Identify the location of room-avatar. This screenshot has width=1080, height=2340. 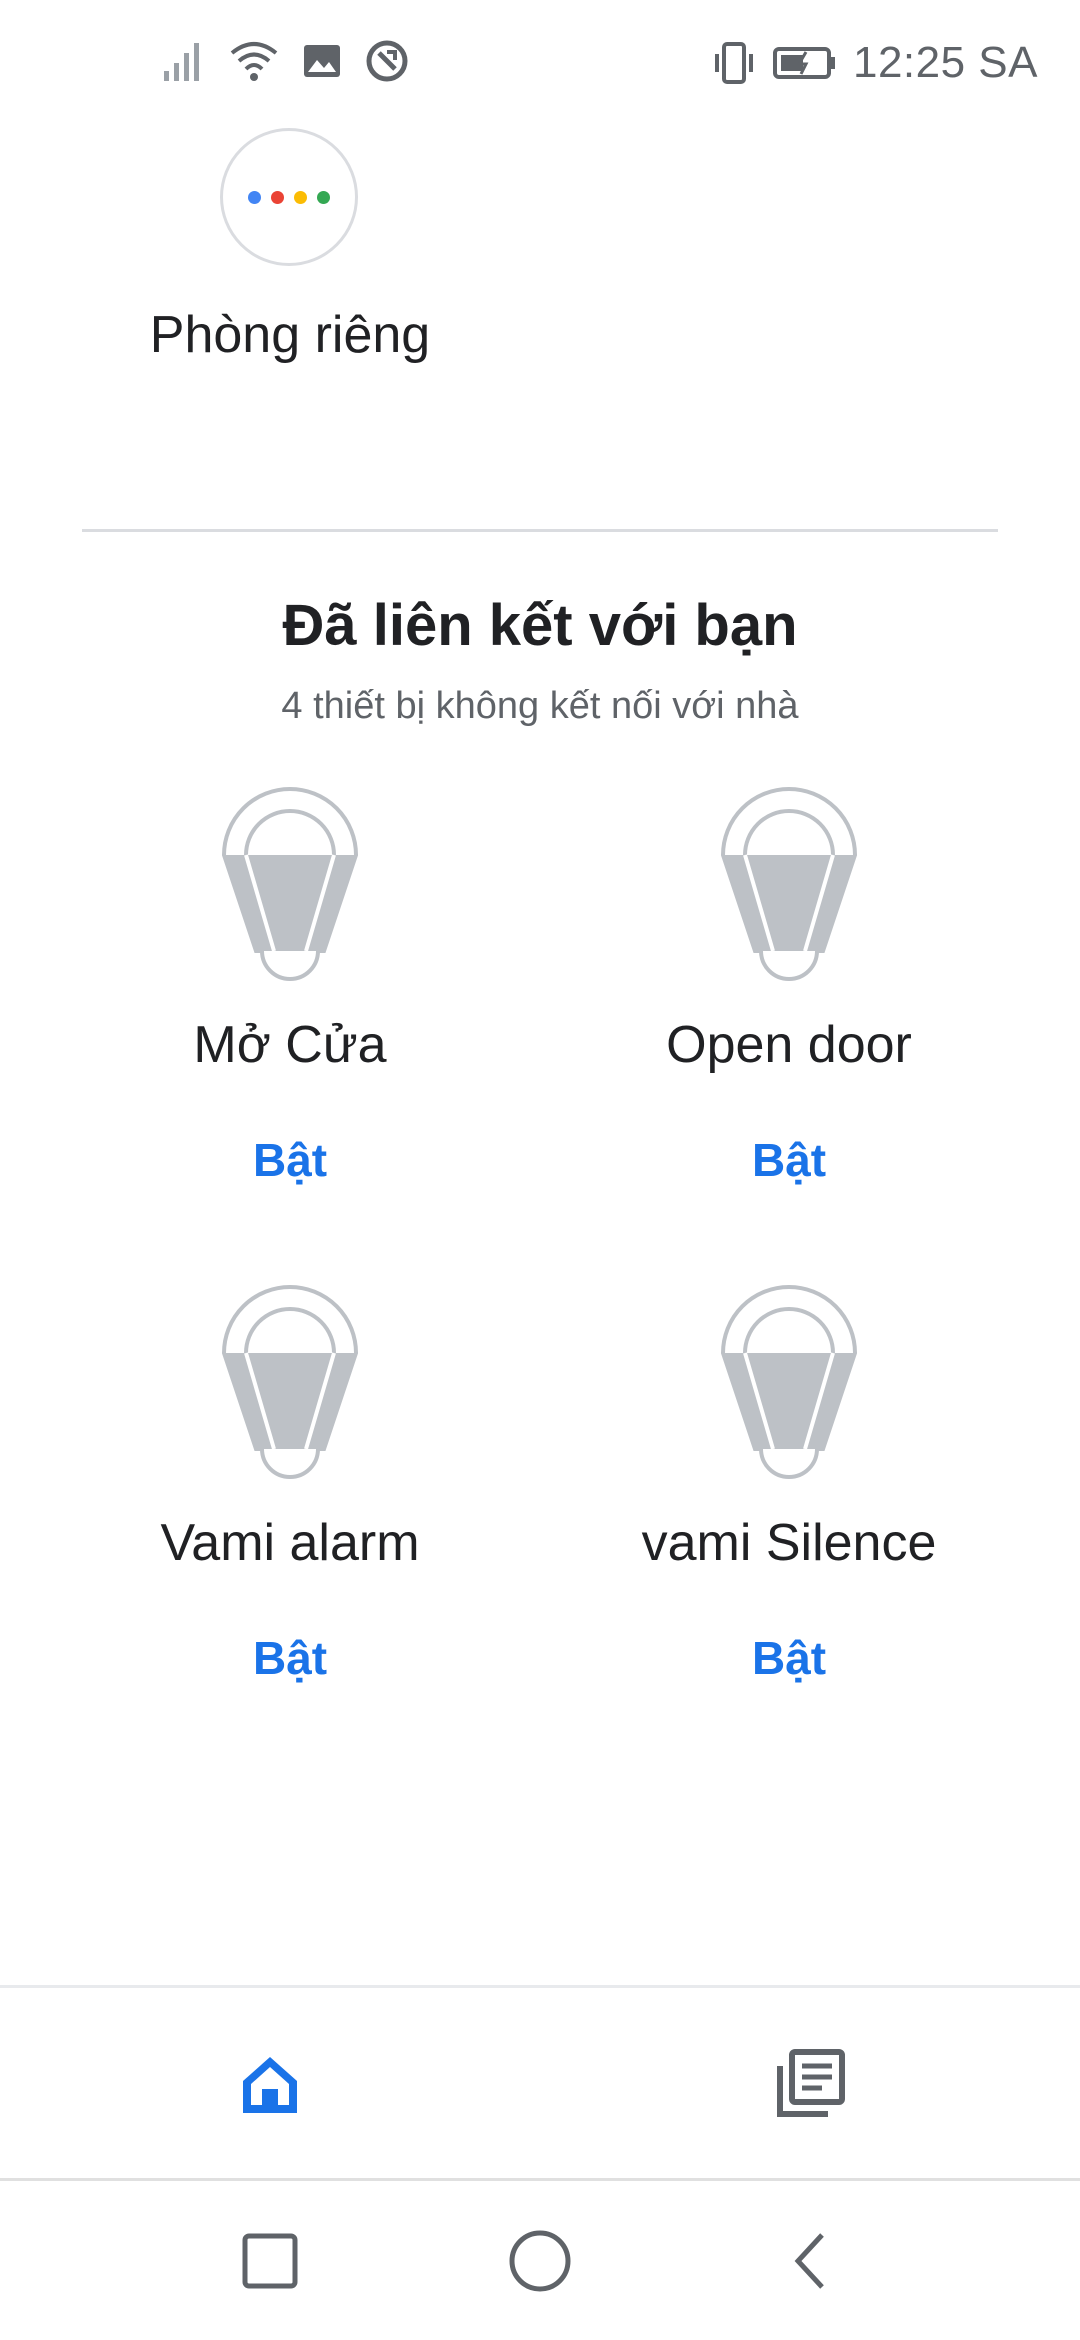
(289, 197).